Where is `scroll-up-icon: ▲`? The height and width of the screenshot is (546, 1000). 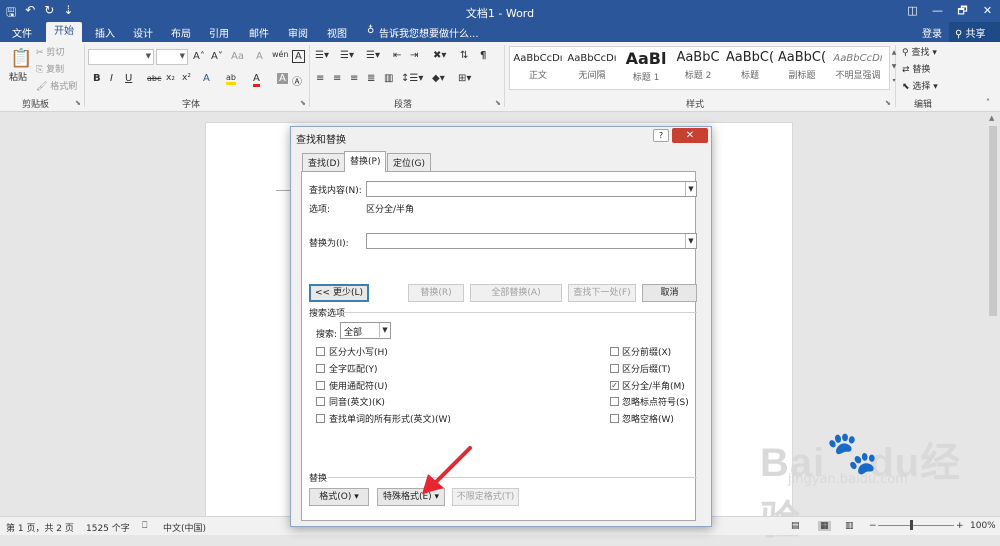
scroll-up-icon: ▲ is located at coordinates (991, 118).